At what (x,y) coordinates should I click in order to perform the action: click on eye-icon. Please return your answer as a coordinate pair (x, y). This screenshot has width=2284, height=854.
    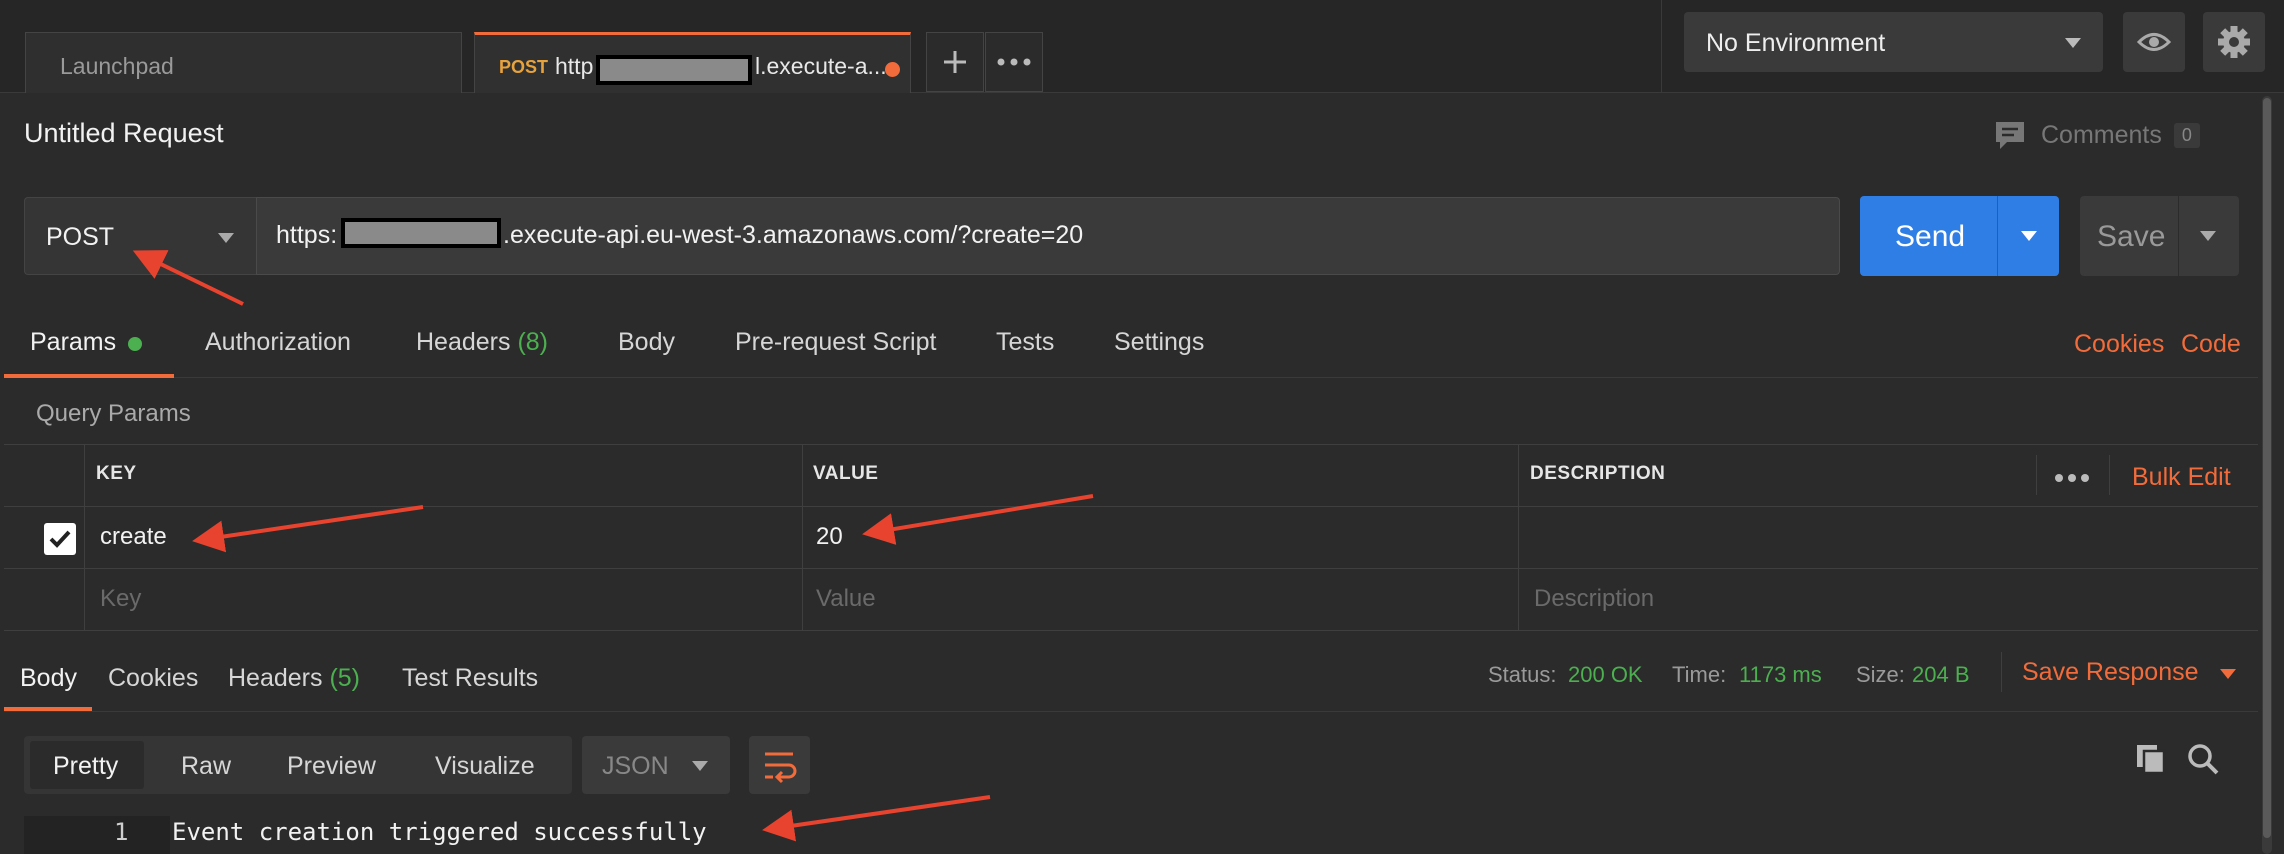
    Looking at the image, I should click on (2154, 42).